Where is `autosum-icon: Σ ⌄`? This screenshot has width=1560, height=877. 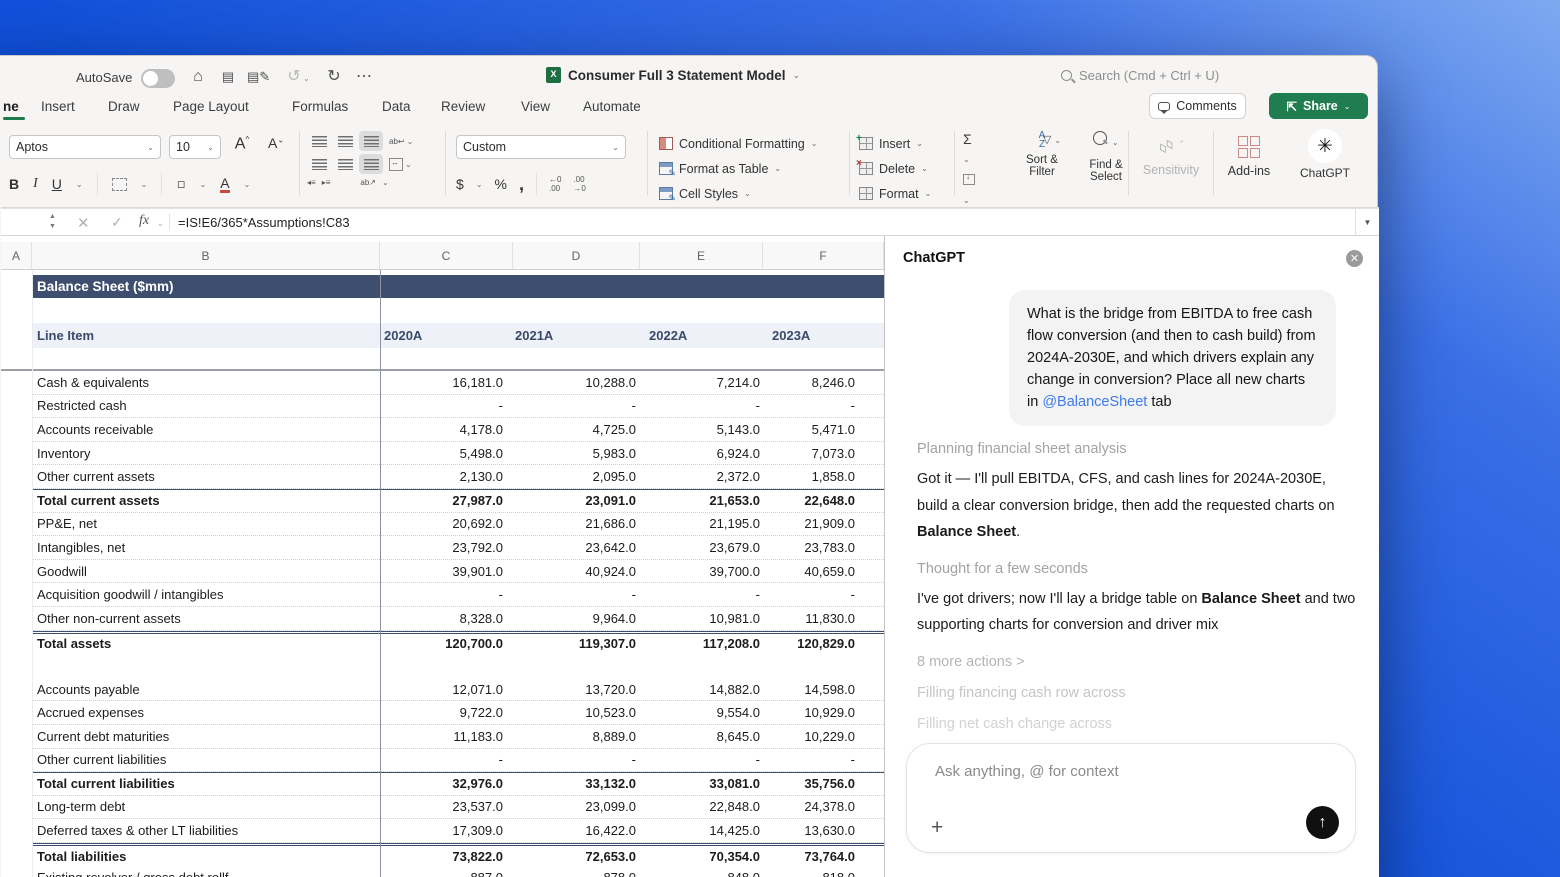 autosum-icon: Σ ⌄ is located at coordinates (969, 149).